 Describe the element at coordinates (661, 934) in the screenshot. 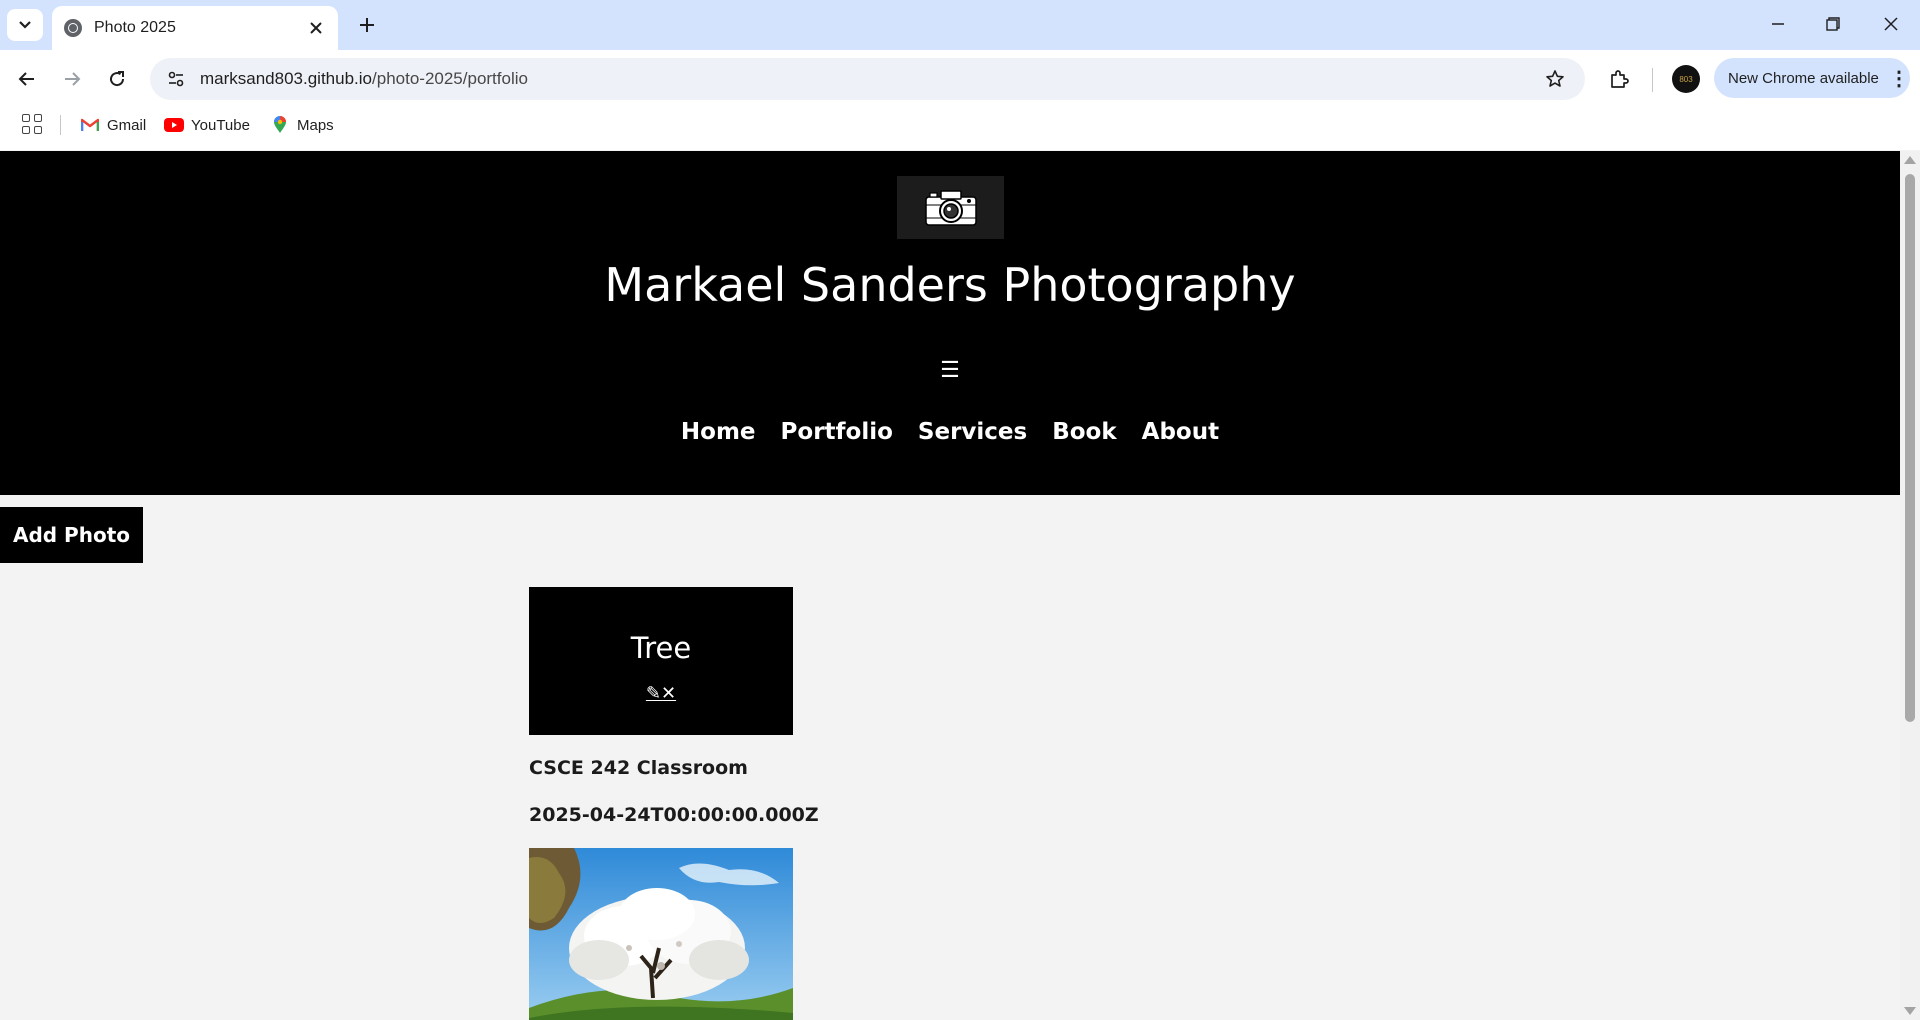

I see `tree-photo` at that location.